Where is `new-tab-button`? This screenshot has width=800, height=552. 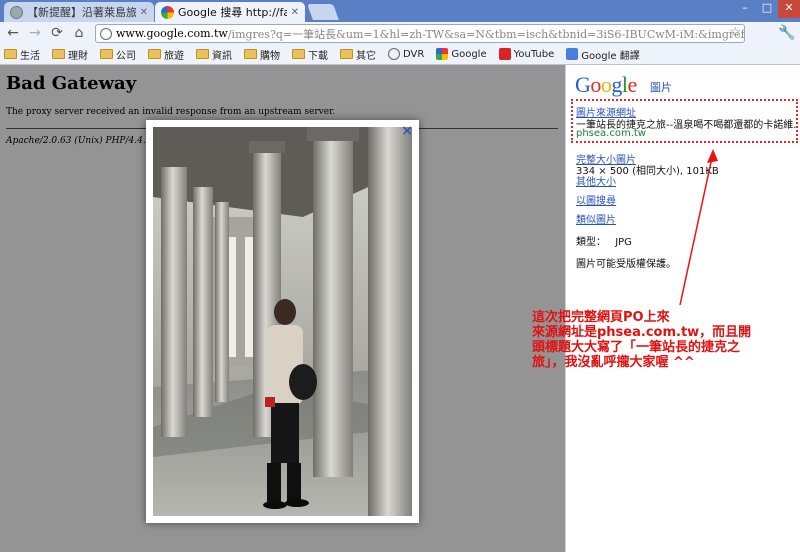 new-tab-button is located at coordinates (323, 12).